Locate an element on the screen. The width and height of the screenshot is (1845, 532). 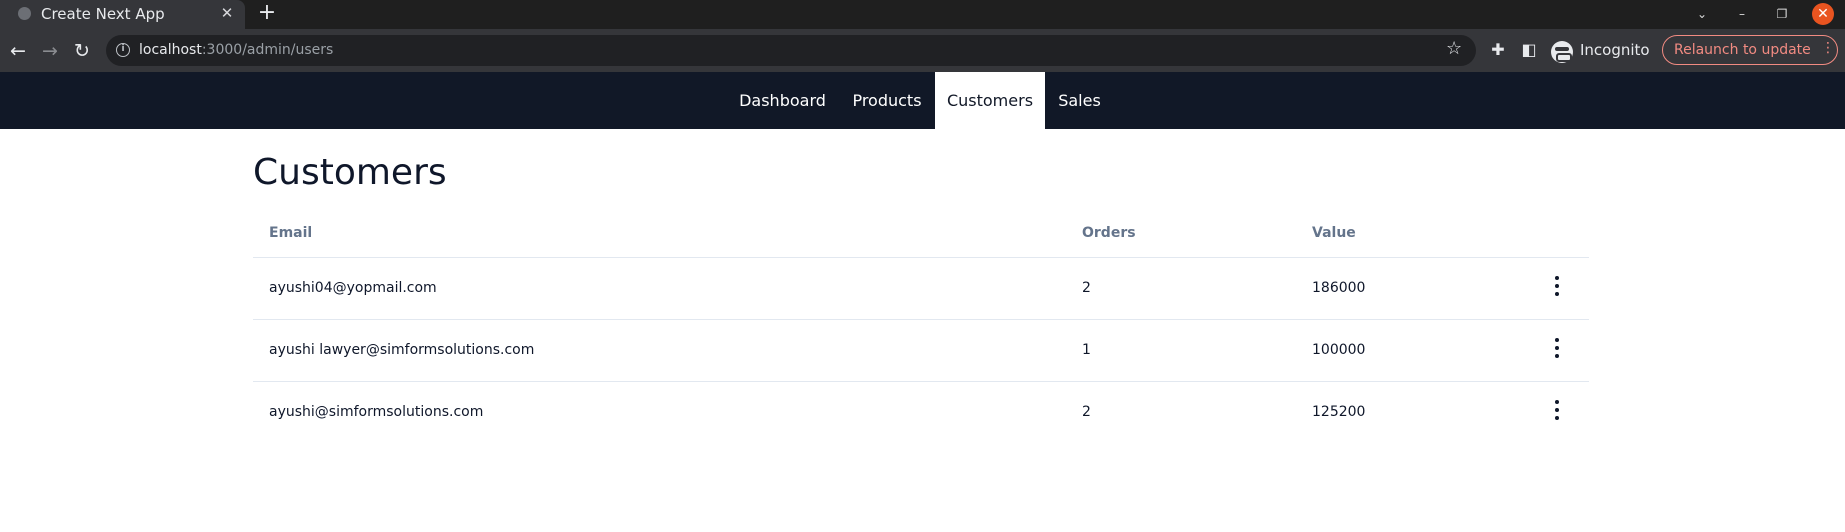
reload-icon: ↻ is located at coordinates (82, 51).